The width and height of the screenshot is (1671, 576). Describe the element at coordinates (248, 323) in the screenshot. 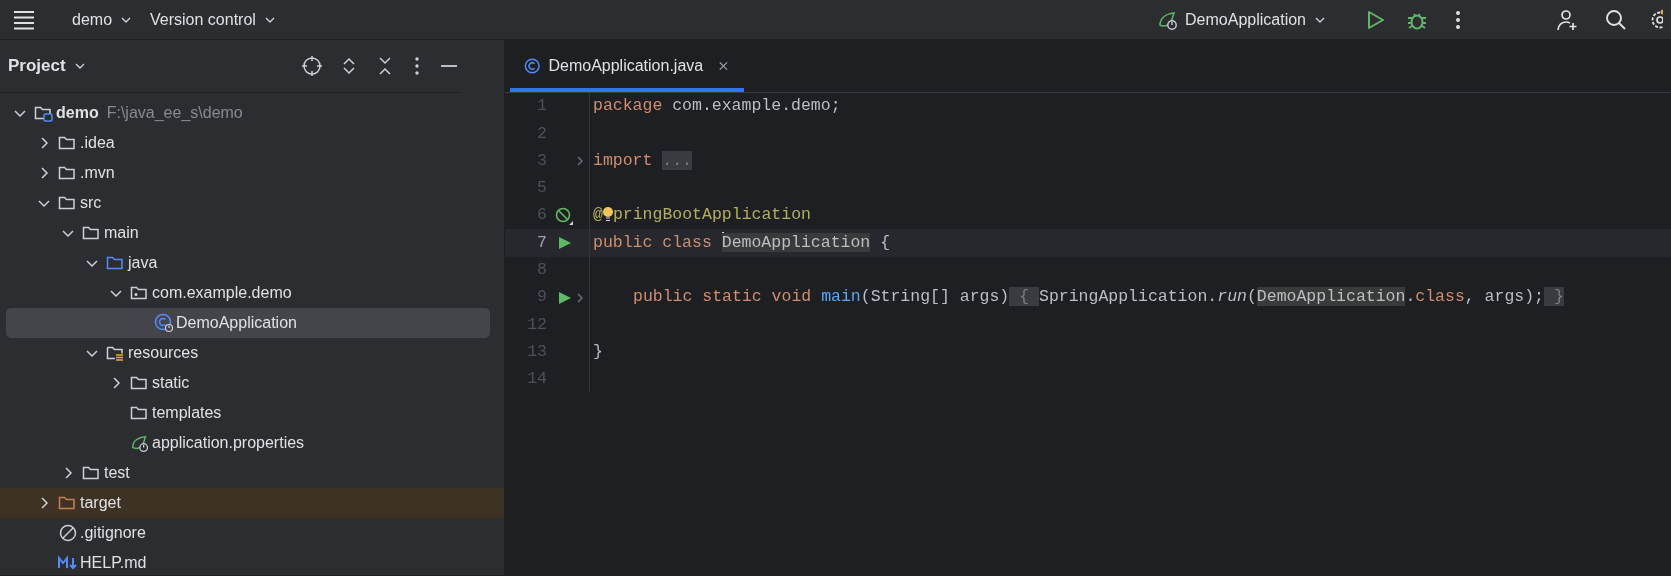

I see `tree-item: DemoApplication` at that location.